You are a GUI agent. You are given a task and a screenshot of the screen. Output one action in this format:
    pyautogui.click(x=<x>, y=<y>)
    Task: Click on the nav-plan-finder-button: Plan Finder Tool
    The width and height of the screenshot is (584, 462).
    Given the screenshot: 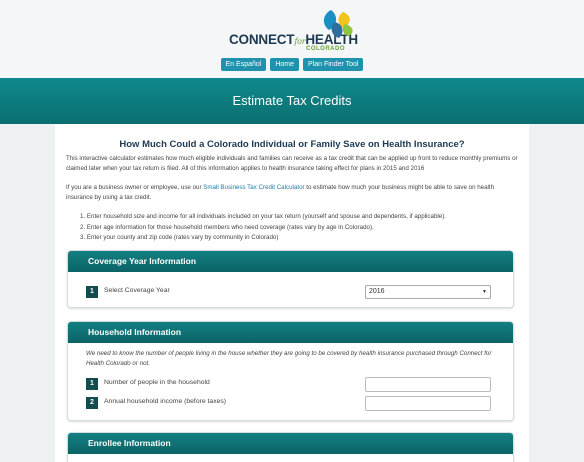 What is the action you would take?
    pyautogui.click(x=333, y=64)
    